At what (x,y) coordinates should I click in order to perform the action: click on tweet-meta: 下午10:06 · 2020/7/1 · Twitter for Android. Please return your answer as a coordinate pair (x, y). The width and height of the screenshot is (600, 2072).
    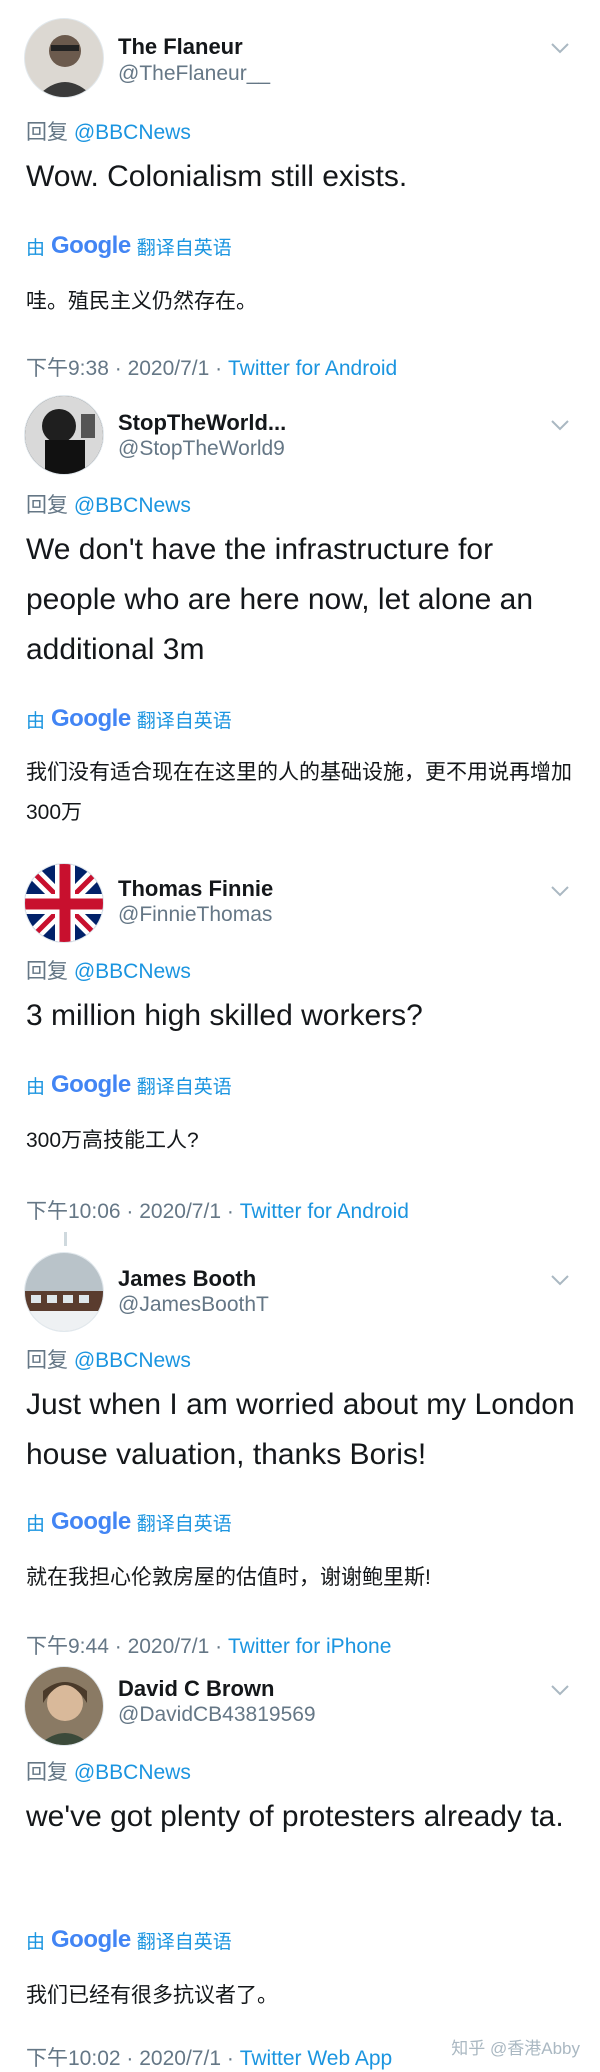
    Looking at the image, I should click on (217, 1210).